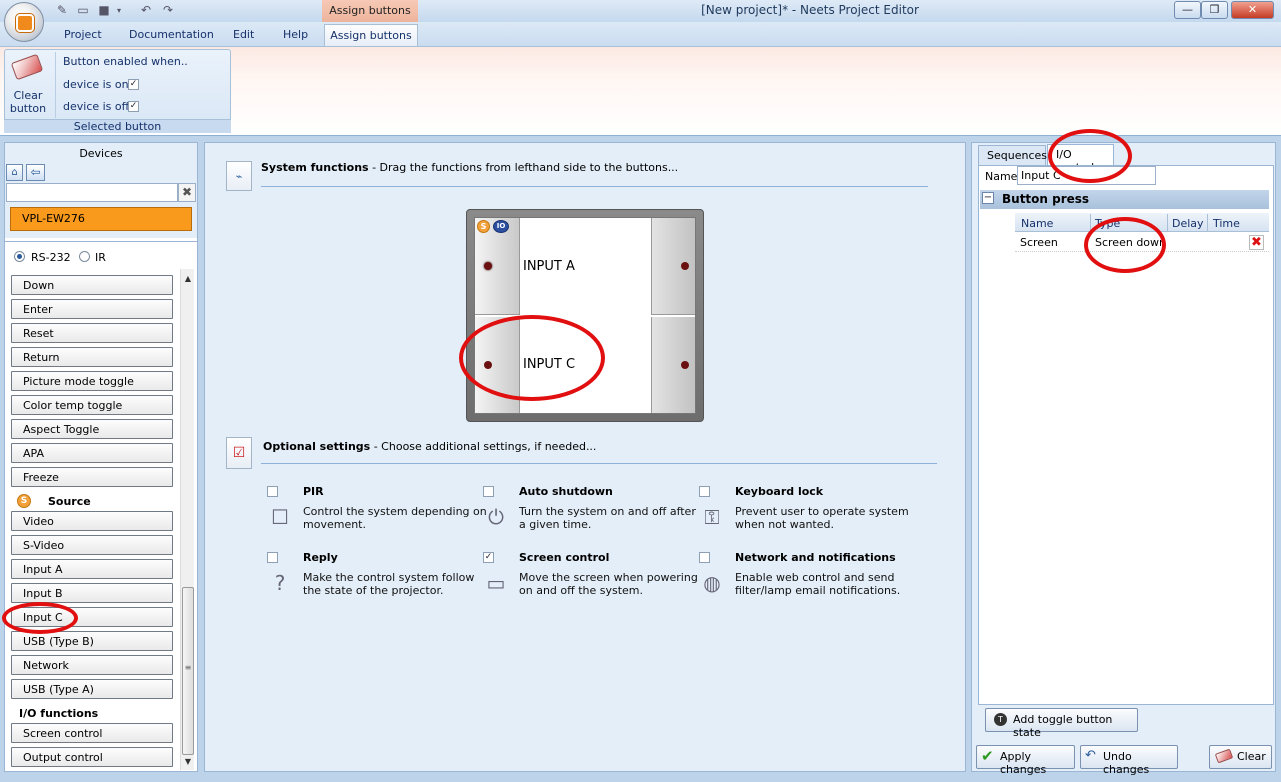 This screenshot has height=782, width=1281. What do you see at coordinates (818, 590) in the screenshot?
I see `option-desc-network-and-notifications: filter/lamp email notifications.` at bounding box center [818, 590].